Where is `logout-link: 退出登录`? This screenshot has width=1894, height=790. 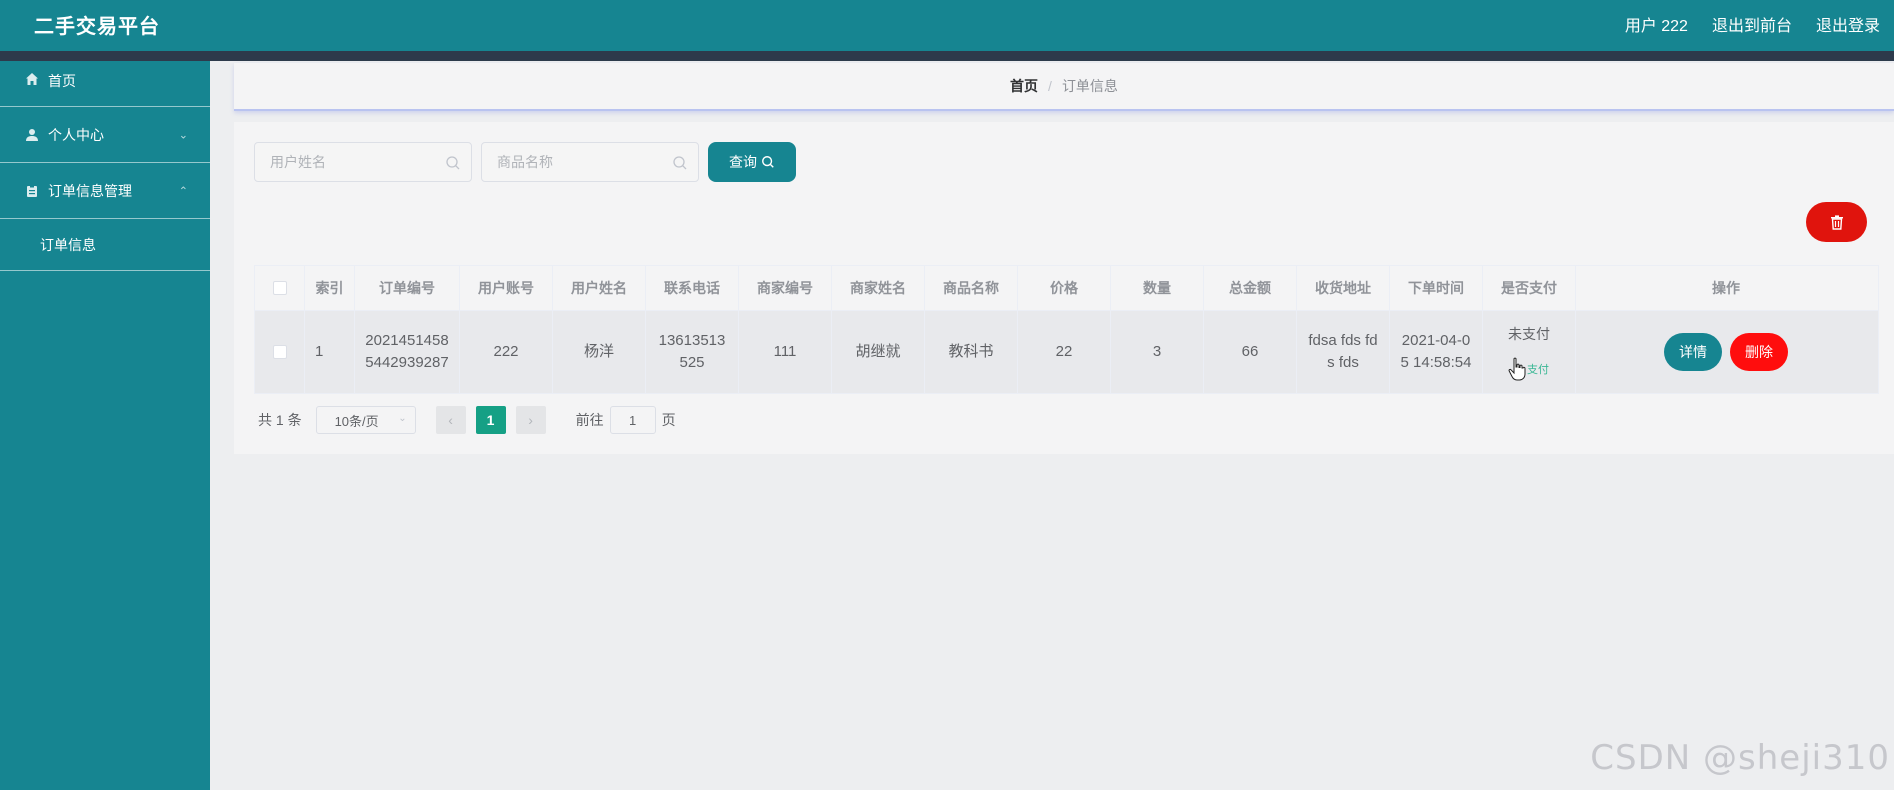 logout-link: 退出登录 is located at coordinates (1848, 24).